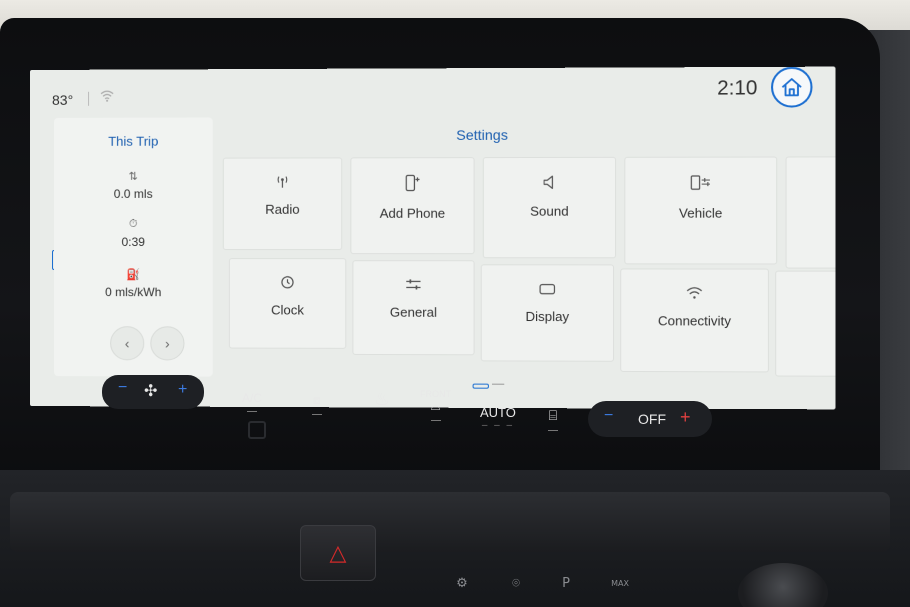  I want to click on phone-icon, so click(412, 184).